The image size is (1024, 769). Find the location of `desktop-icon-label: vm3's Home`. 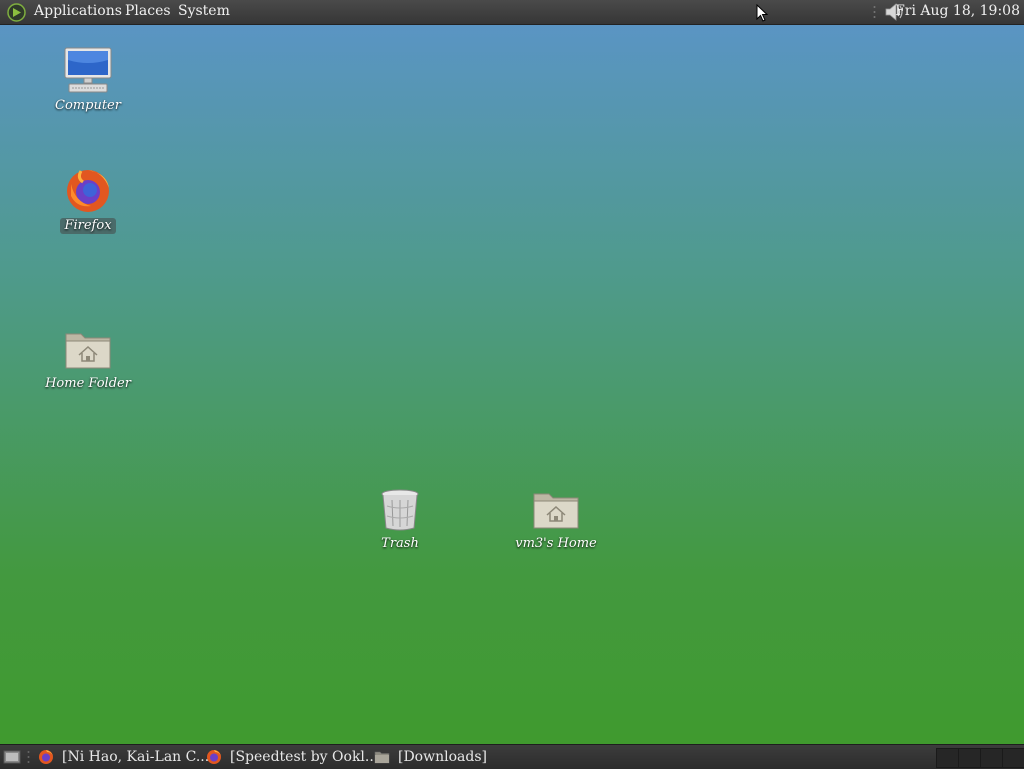

desktop-icon-label: vm3's Home is located at coordinates (556, 543).